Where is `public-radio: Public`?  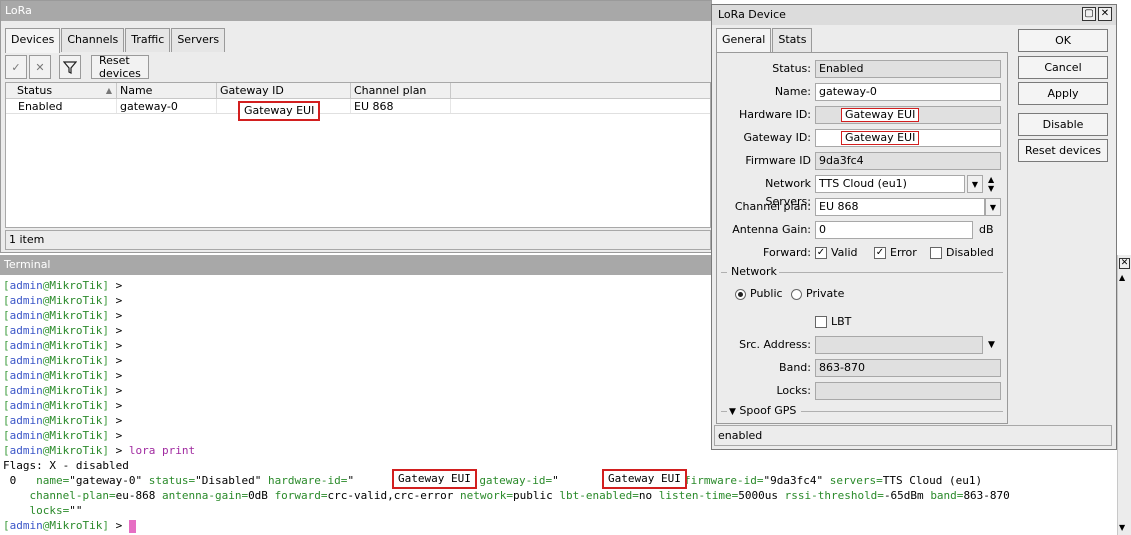
public-radio: Public is located at coordinates (759, 294).